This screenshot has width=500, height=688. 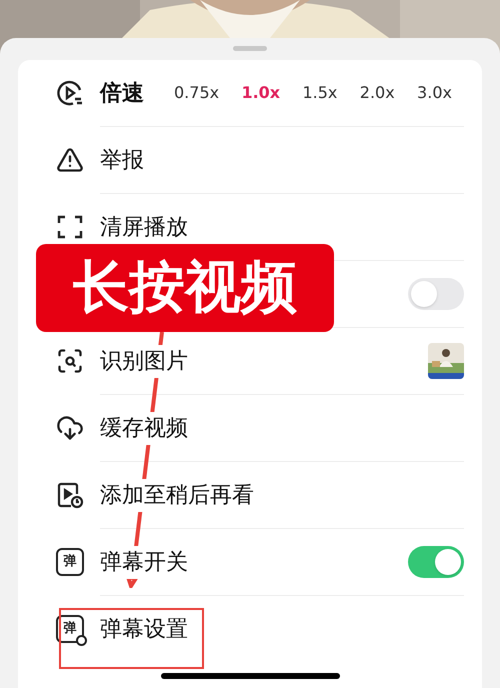 What do you see at coordinates (144, 361) in the screenshot?
I see `menu-item: 识别图片` at bounding box center [144, 361].